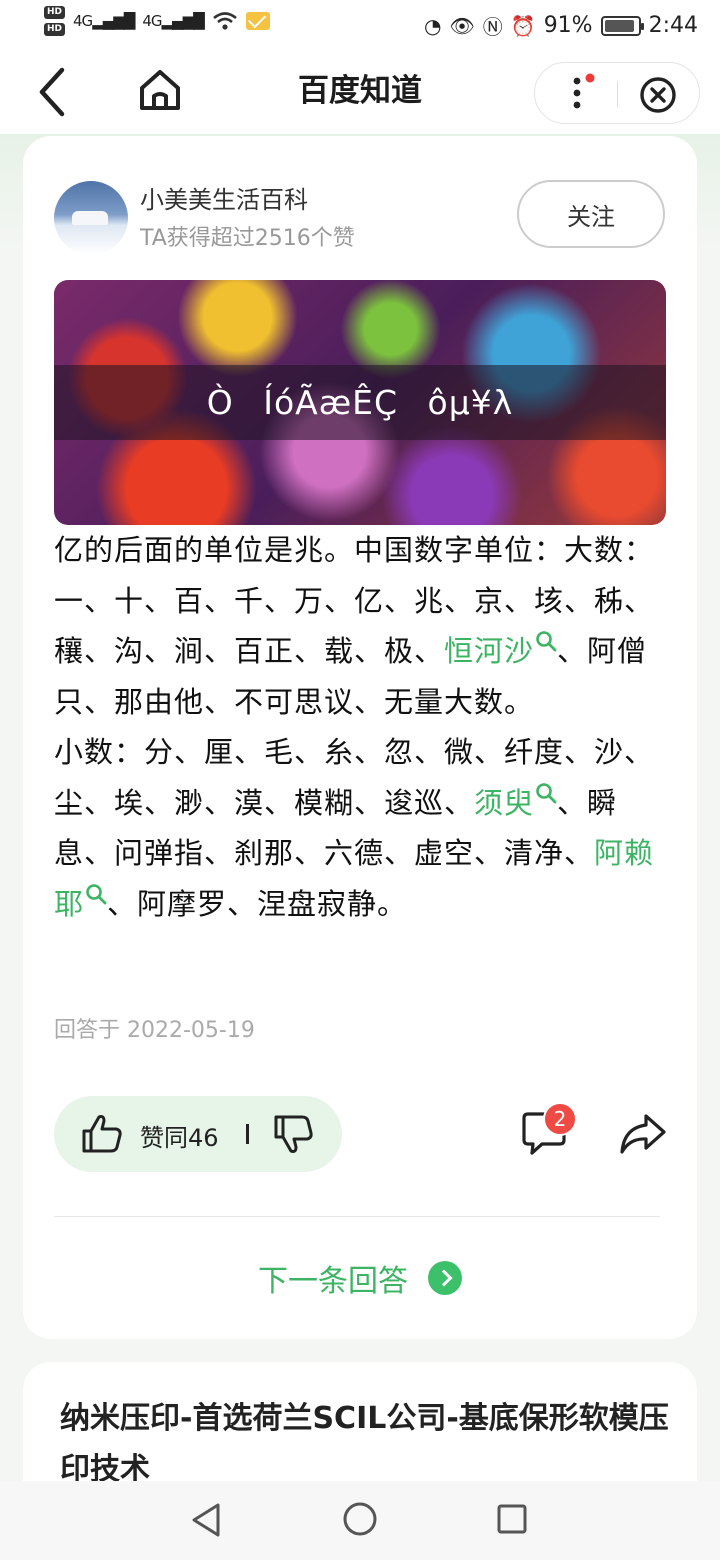  I want to click on data-saver-icon: ◔, so click(432, 25).